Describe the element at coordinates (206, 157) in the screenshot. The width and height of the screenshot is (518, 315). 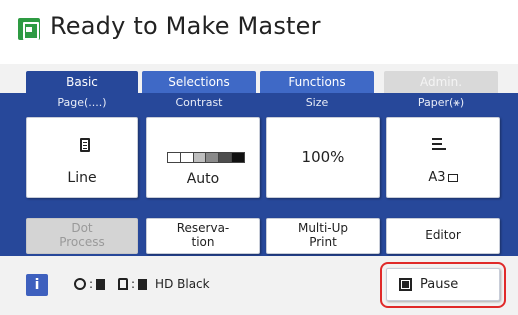
I see `contrast-scale` at that location.